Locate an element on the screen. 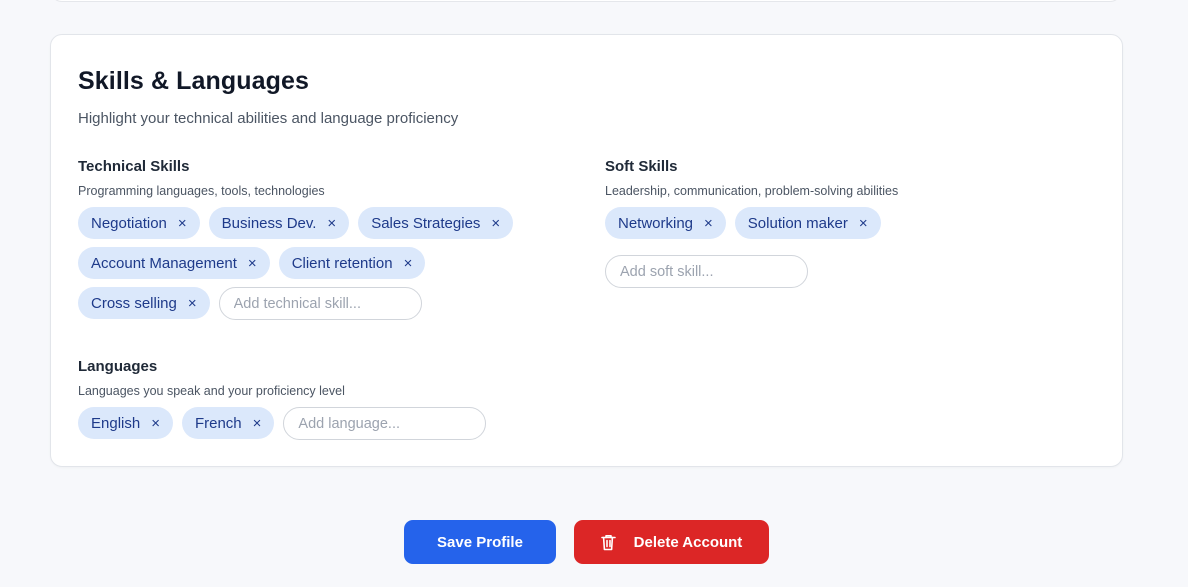 This screenshot has width=1188, height=587. chip-label: Networking is located at coordinates (656, 223).